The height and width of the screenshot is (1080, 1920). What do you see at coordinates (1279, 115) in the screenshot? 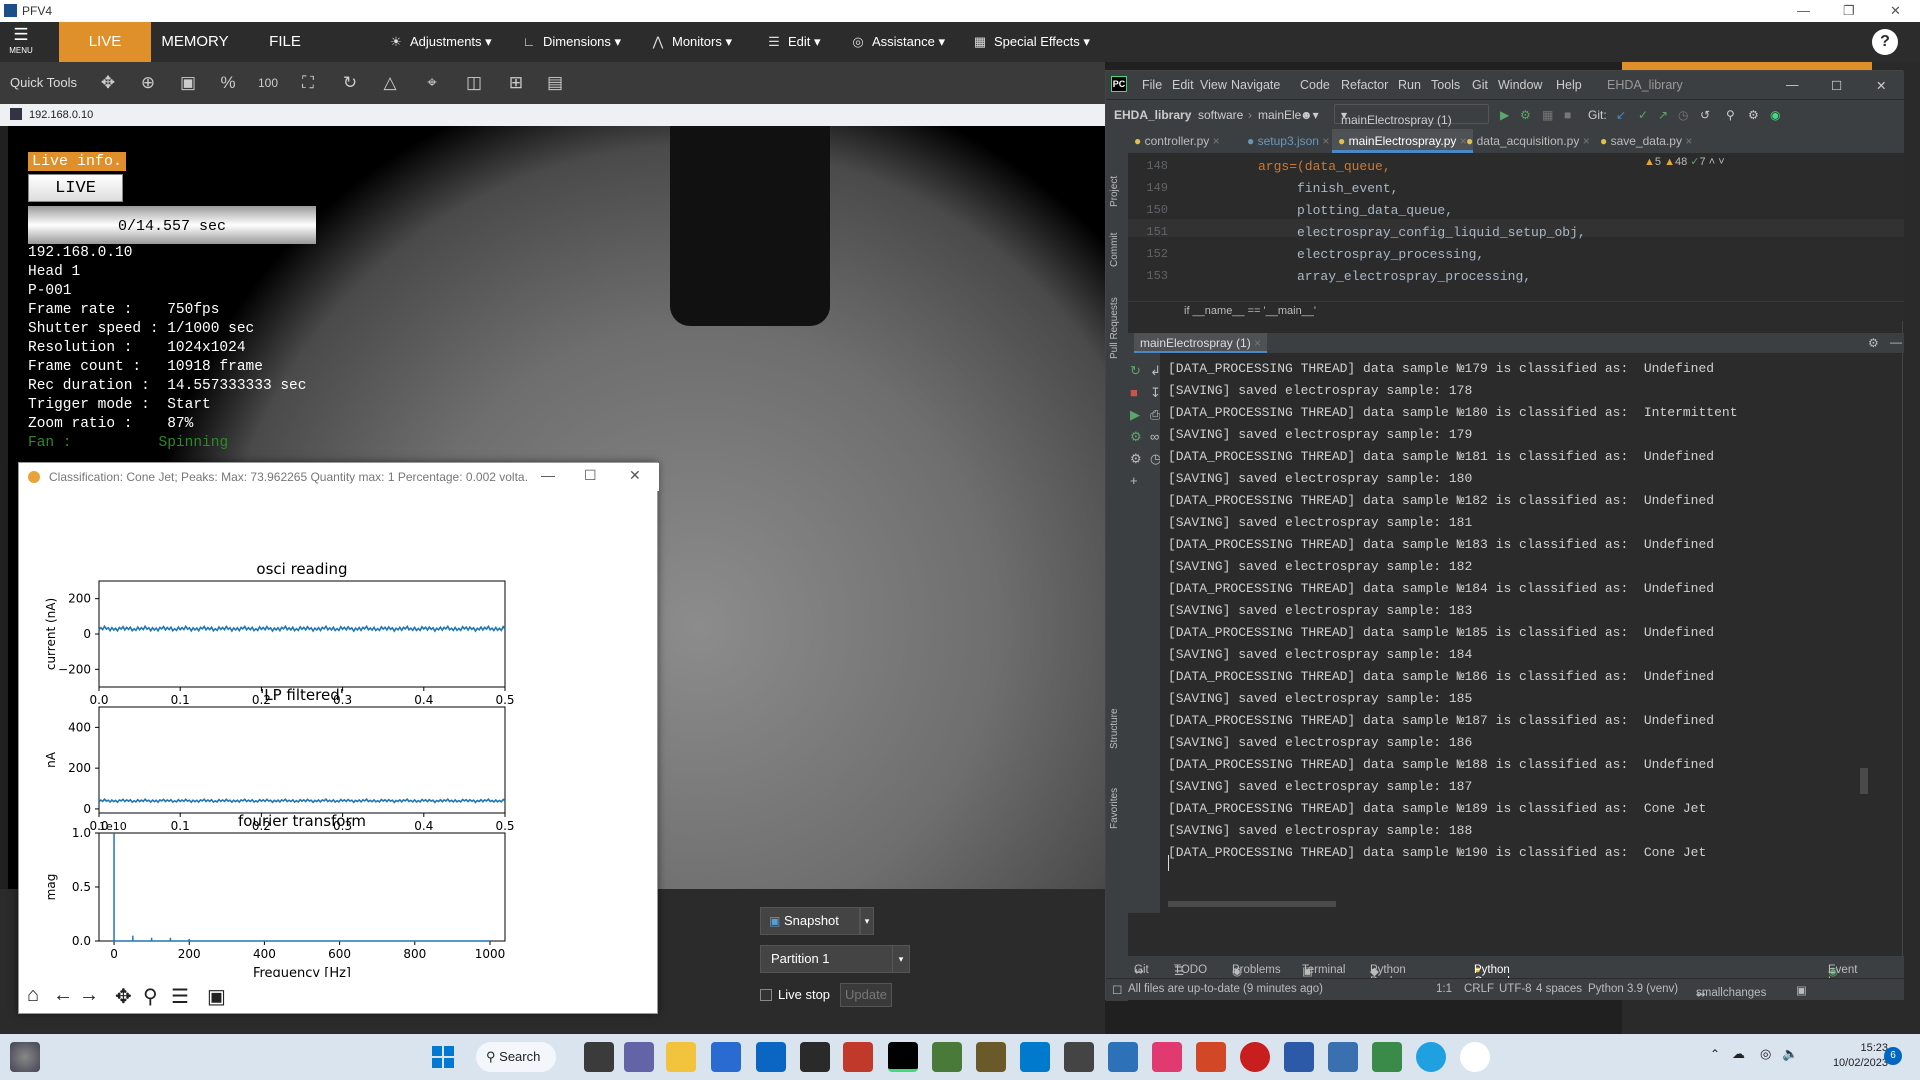
I see `nav-file: mainEle` at bounding box center [1279, 115].